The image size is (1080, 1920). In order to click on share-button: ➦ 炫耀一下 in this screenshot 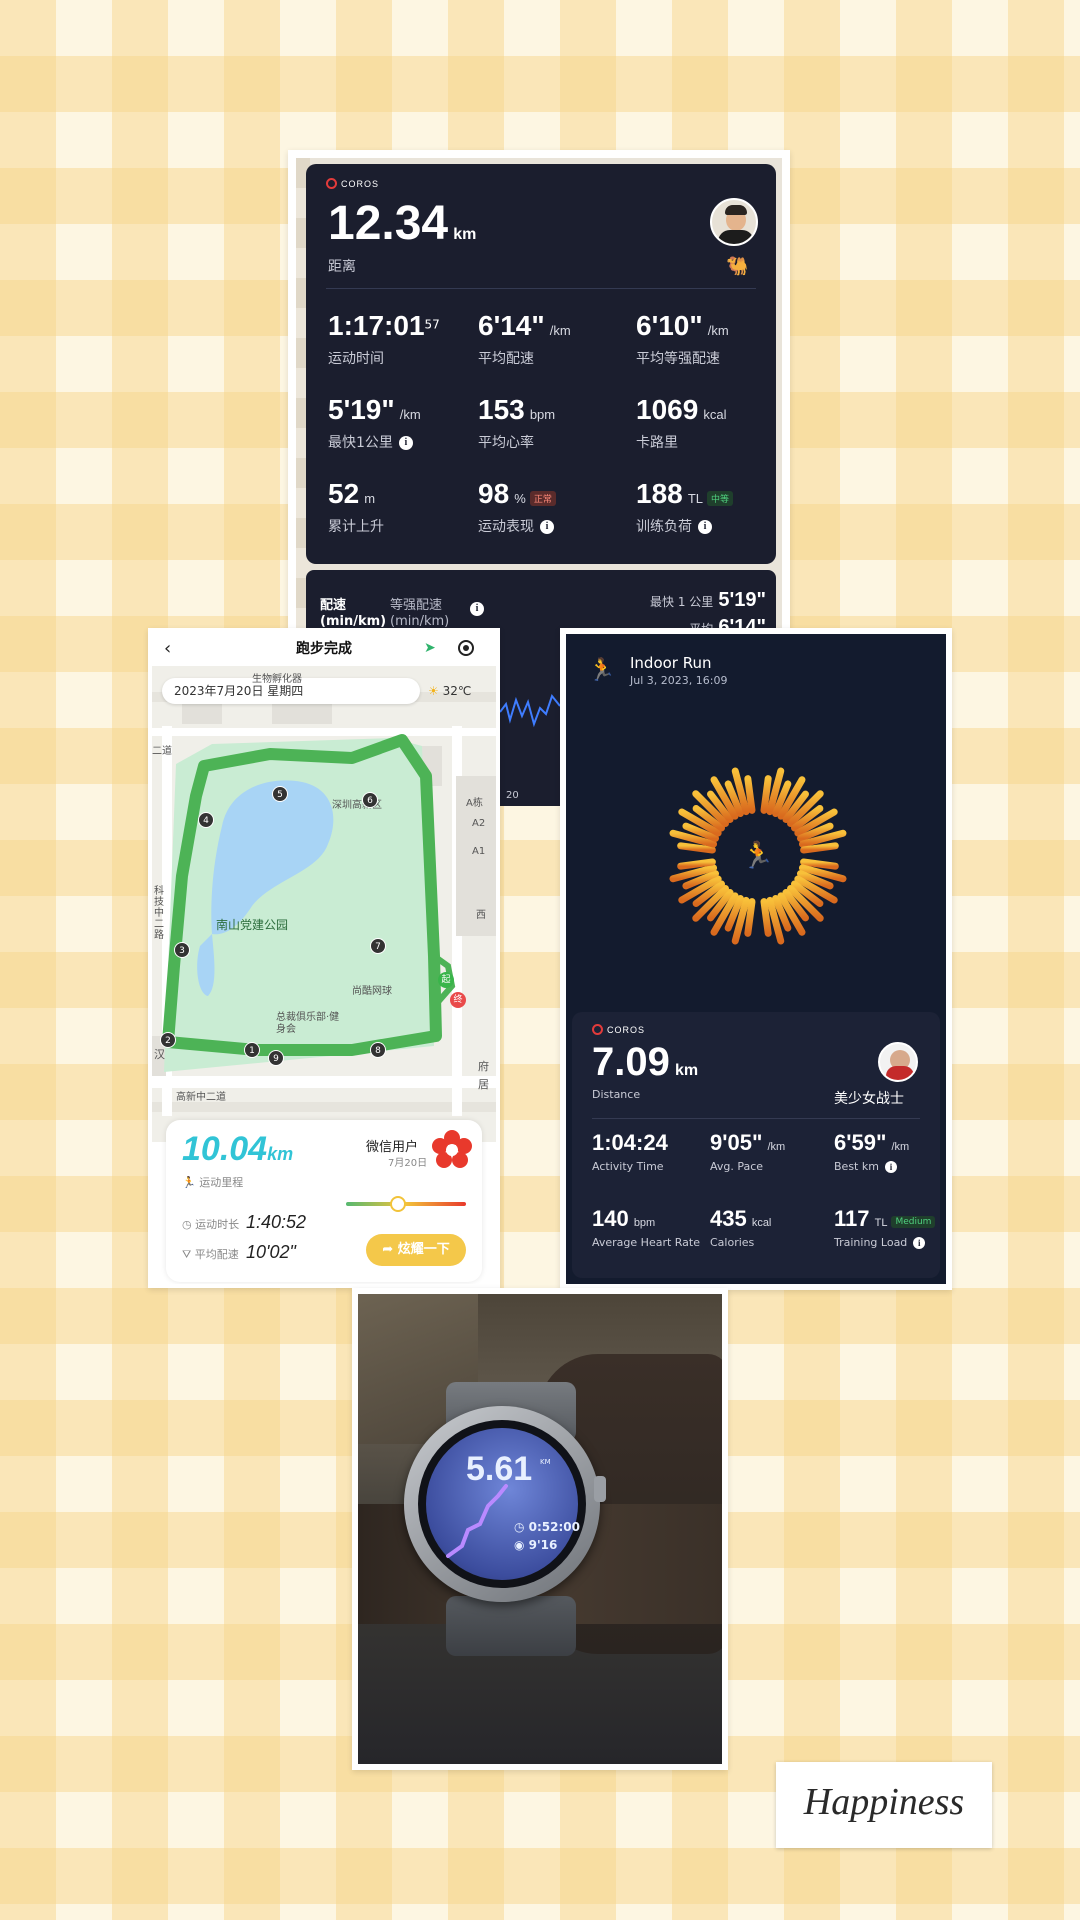, I will do `click(416, 1250)`.